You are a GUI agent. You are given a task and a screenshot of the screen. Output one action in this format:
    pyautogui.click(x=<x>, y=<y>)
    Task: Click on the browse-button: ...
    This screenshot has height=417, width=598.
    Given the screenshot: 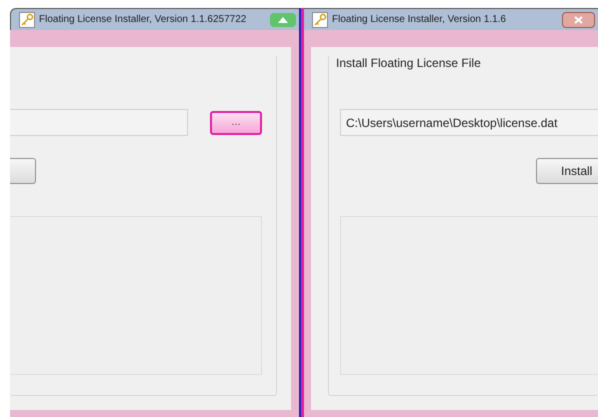 What is the action you would take?
    pyautogui.click(x=236, y=122)
    